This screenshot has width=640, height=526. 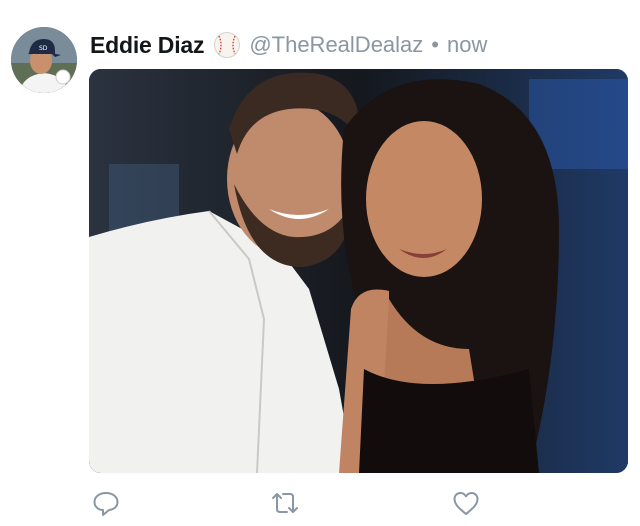 I want to click on like-button, so click(x=466, y=503).